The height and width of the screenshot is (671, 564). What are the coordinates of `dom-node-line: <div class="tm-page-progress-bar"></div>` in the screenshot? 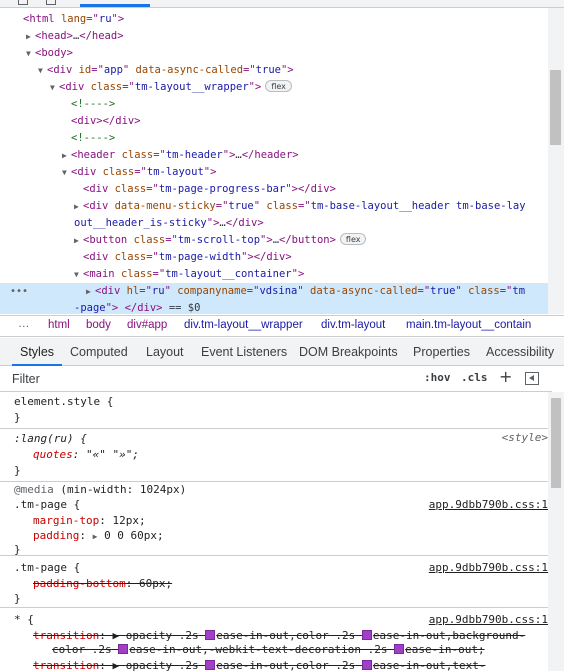 It's located at (274, 189).